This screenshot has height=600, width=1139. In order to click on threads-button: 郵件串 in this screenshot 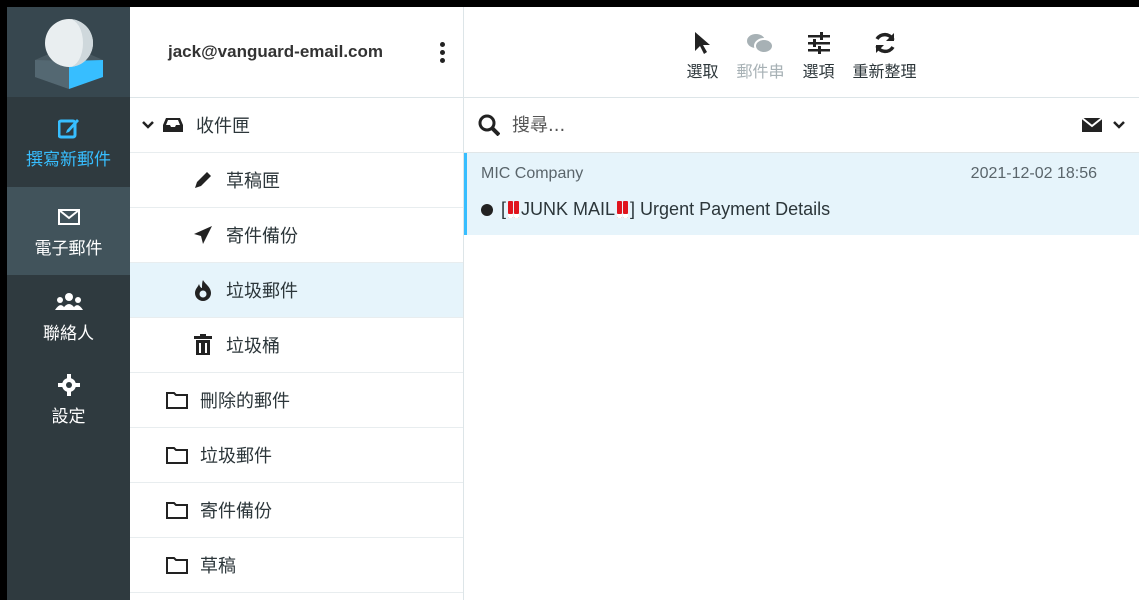, I will do `click(760, 55)`.